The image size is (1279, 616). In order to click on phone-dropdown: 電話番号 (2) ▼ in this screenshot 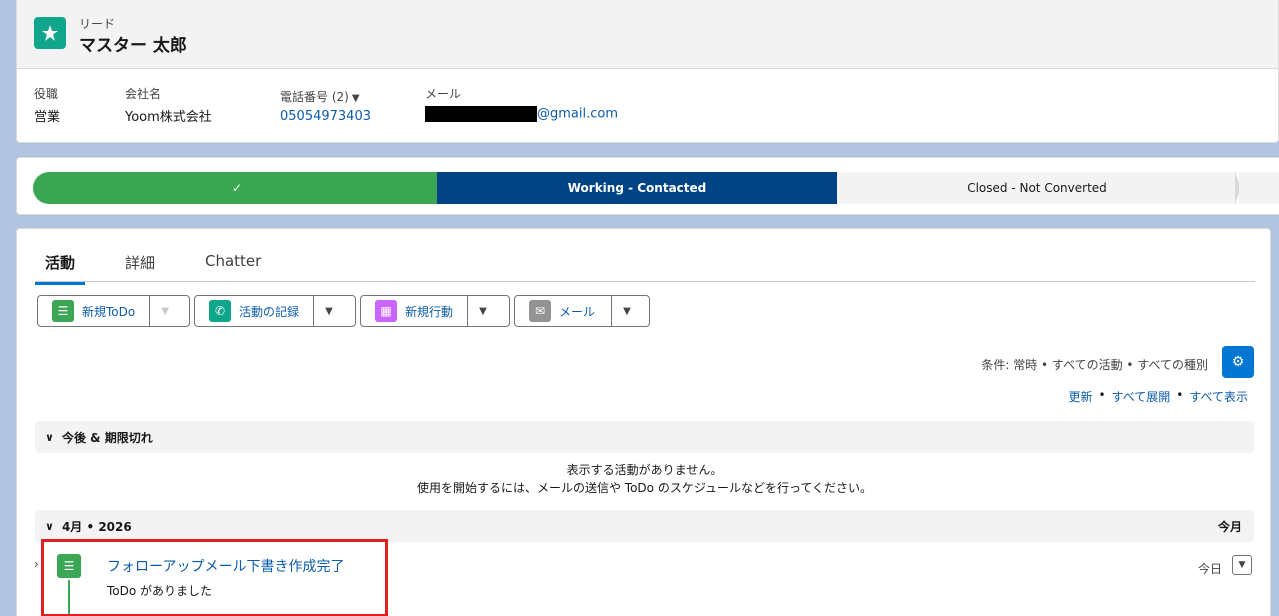, I will do `click(325, 96)`.